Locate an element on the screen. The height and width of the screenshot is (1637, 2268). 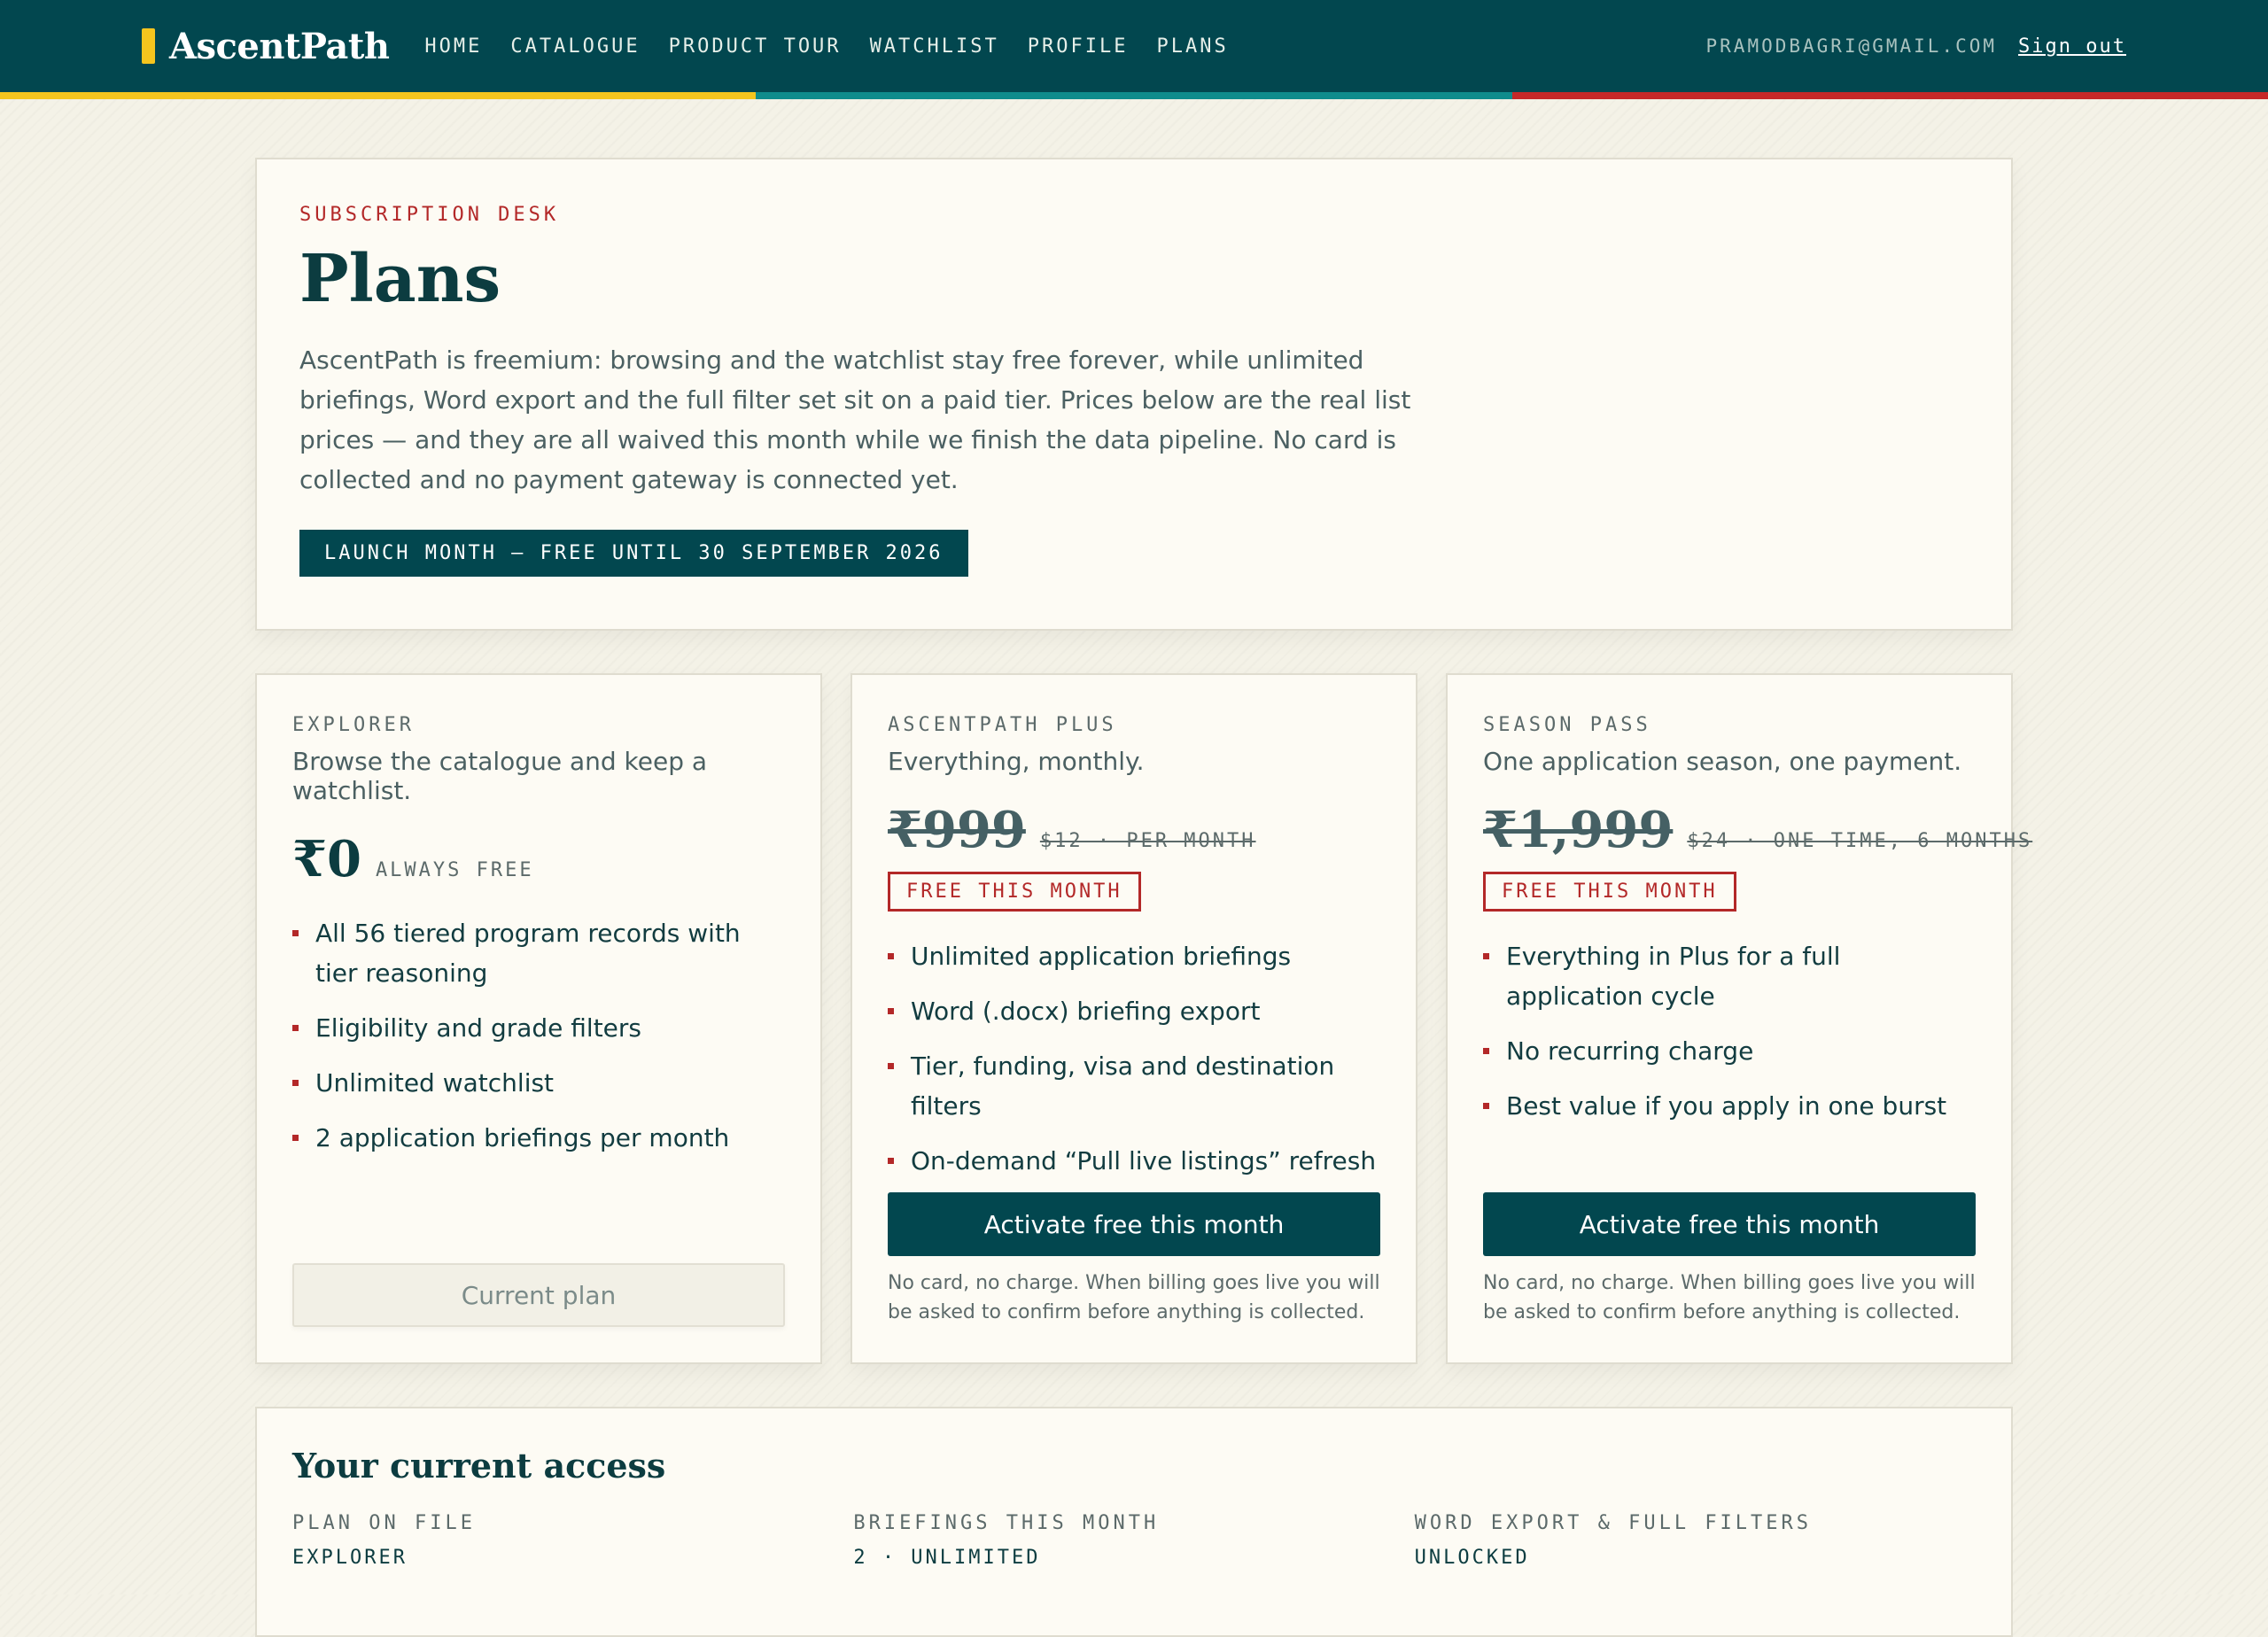
nav-link-product-tour: PRODUCT TOUR is located at coordinates (755, 46).